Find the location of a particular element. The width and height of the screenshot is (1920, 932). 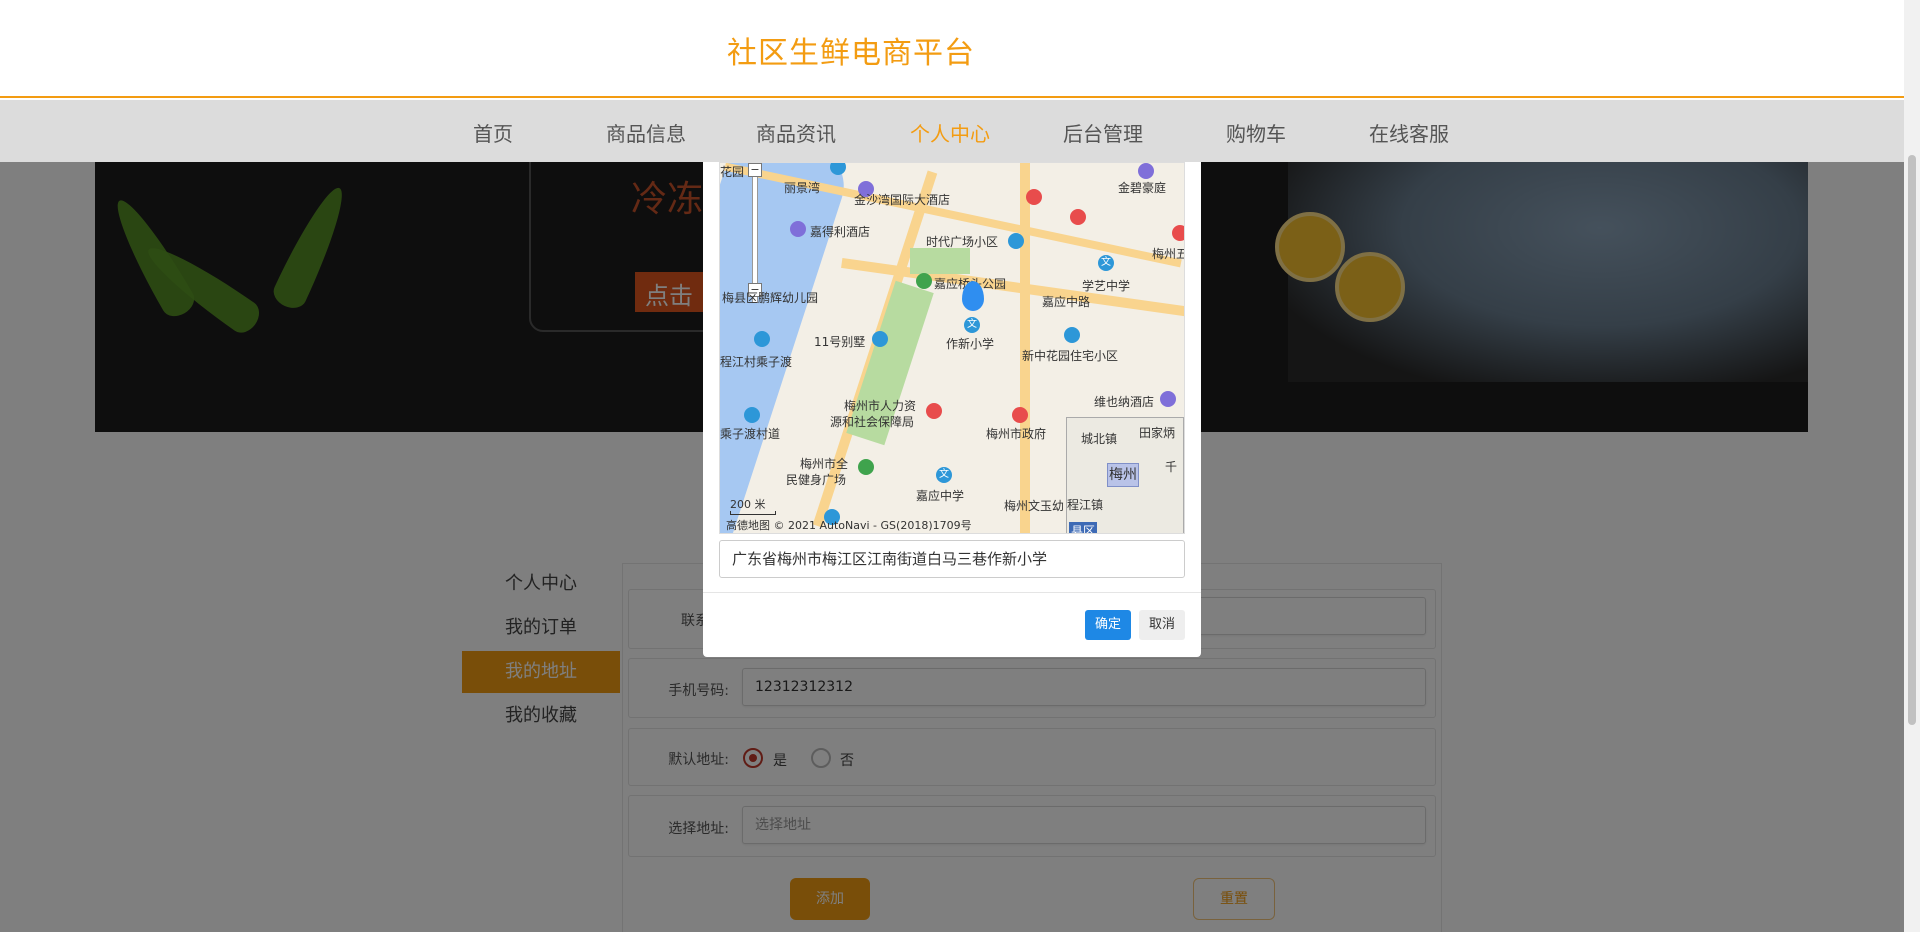

mouse-cursor-icon is located at coordinates (1078, 616).